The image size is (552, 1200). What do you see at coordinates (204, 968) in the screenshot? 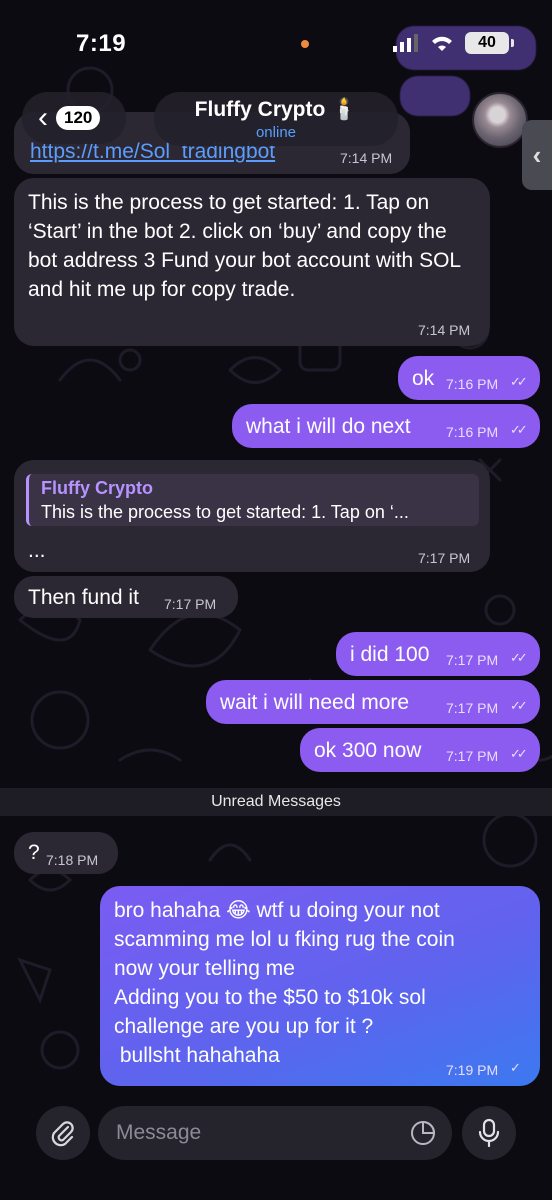
I see `message-line: now your telling me` at bounding box center [204, 968].